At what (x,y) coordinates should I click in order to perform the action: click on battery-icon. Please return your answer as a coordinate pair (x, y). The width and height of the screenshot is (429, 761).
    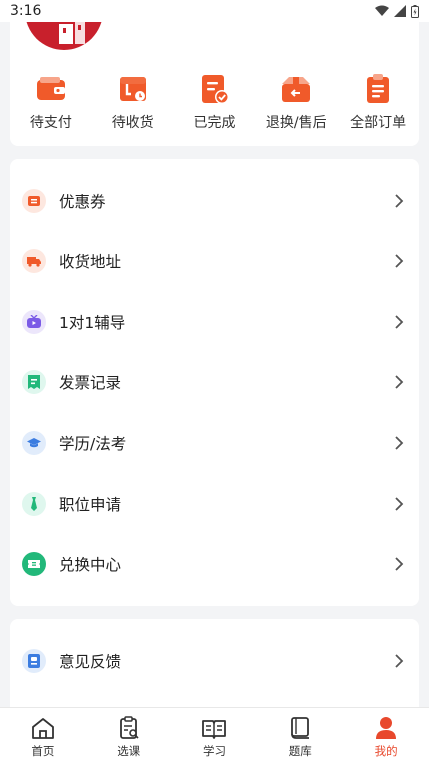
    Looking at the image, I should click on (415, 11).